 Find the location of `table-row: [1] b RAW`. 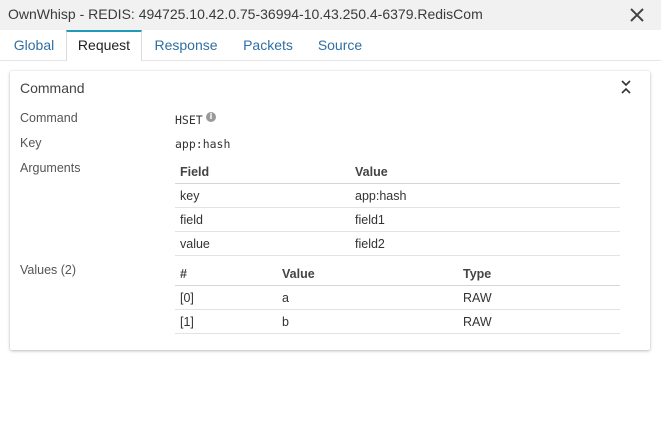

table-row: [1] b RAW is located at coordinates (397, 321).